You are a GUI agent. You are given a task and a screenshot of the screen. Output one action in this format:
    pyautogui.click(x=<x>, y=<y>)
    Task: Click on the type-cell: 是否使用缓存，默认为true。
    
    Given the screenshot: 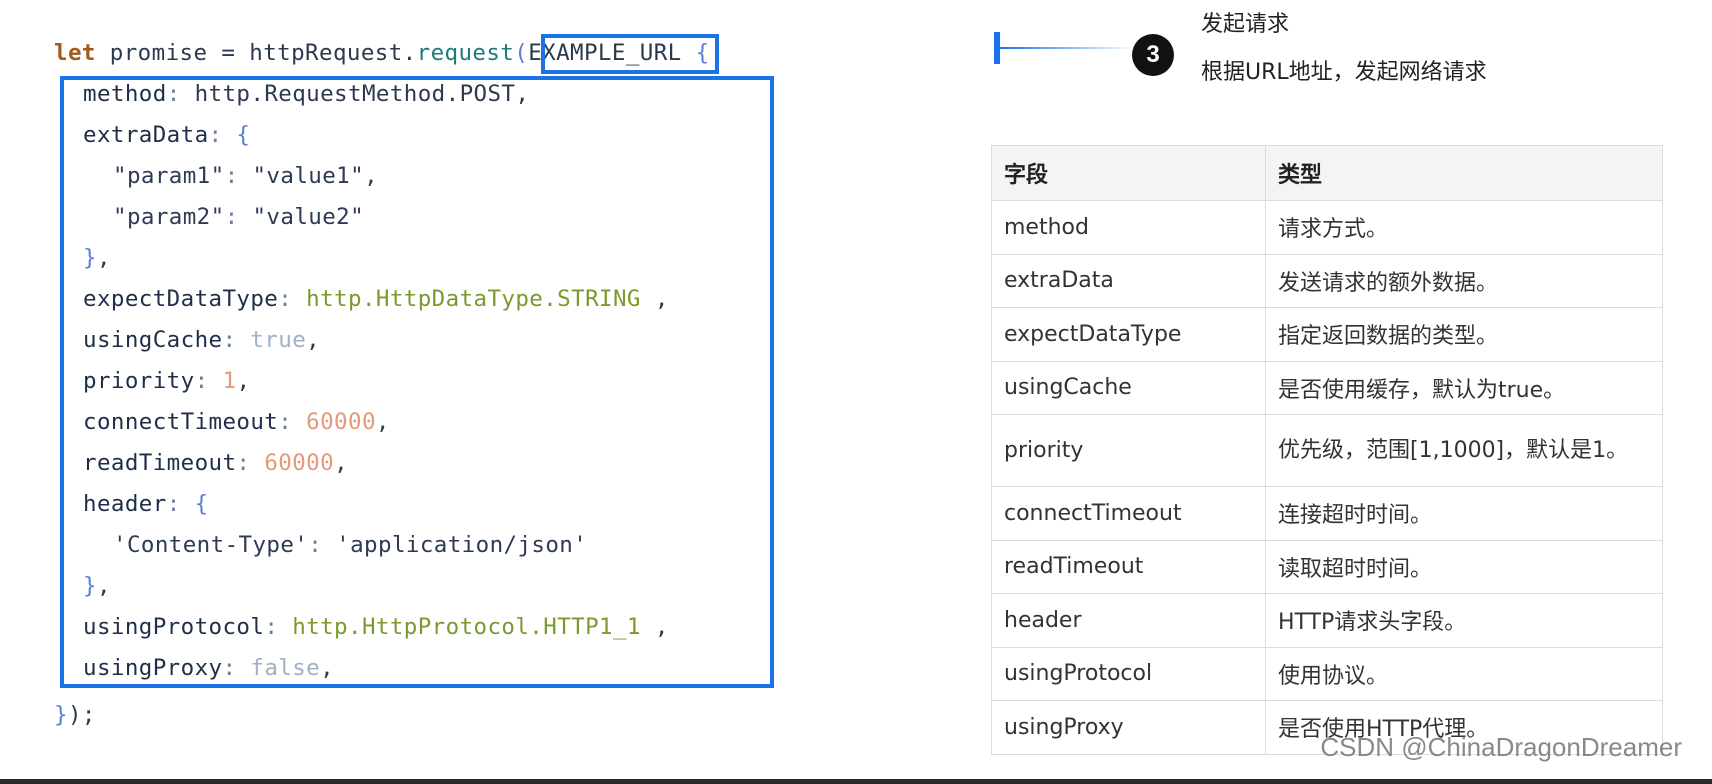 What is the action you would take?
    pyautogui.click(x=1464, y=387)
    